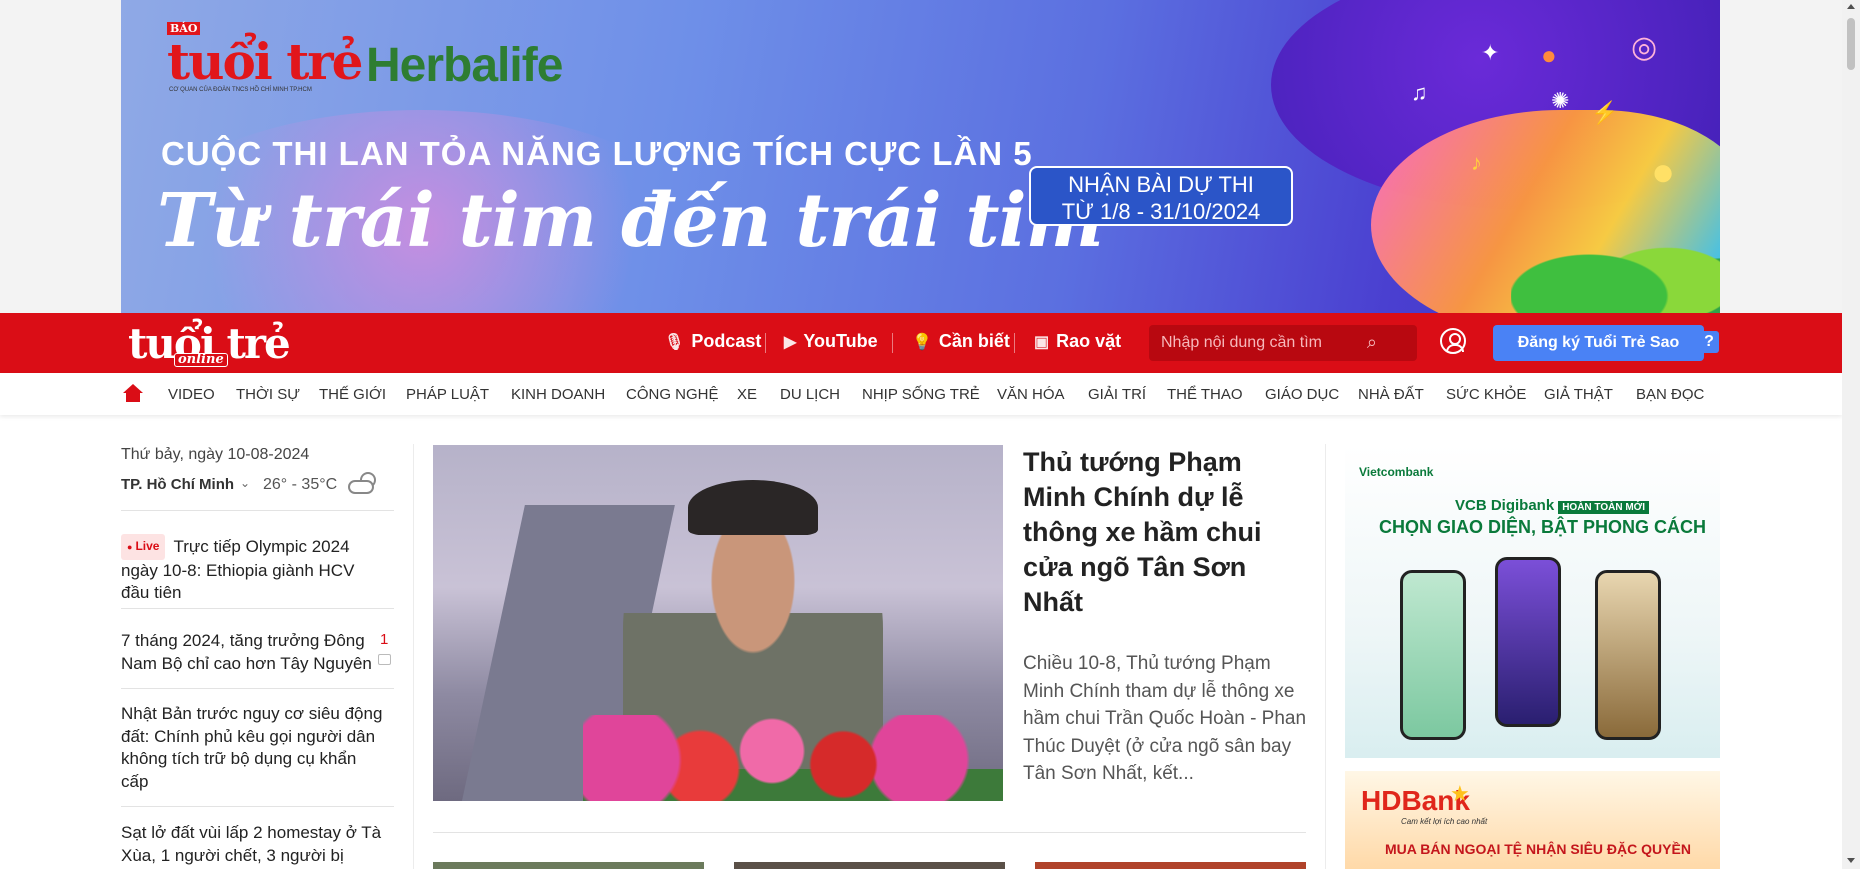 Image resolution: width=1860 pixels, height=869 pixels. What do you see at coordinates (753, 507) in the screenshot?
I see `image-hair` at bounding box center [753, 507].